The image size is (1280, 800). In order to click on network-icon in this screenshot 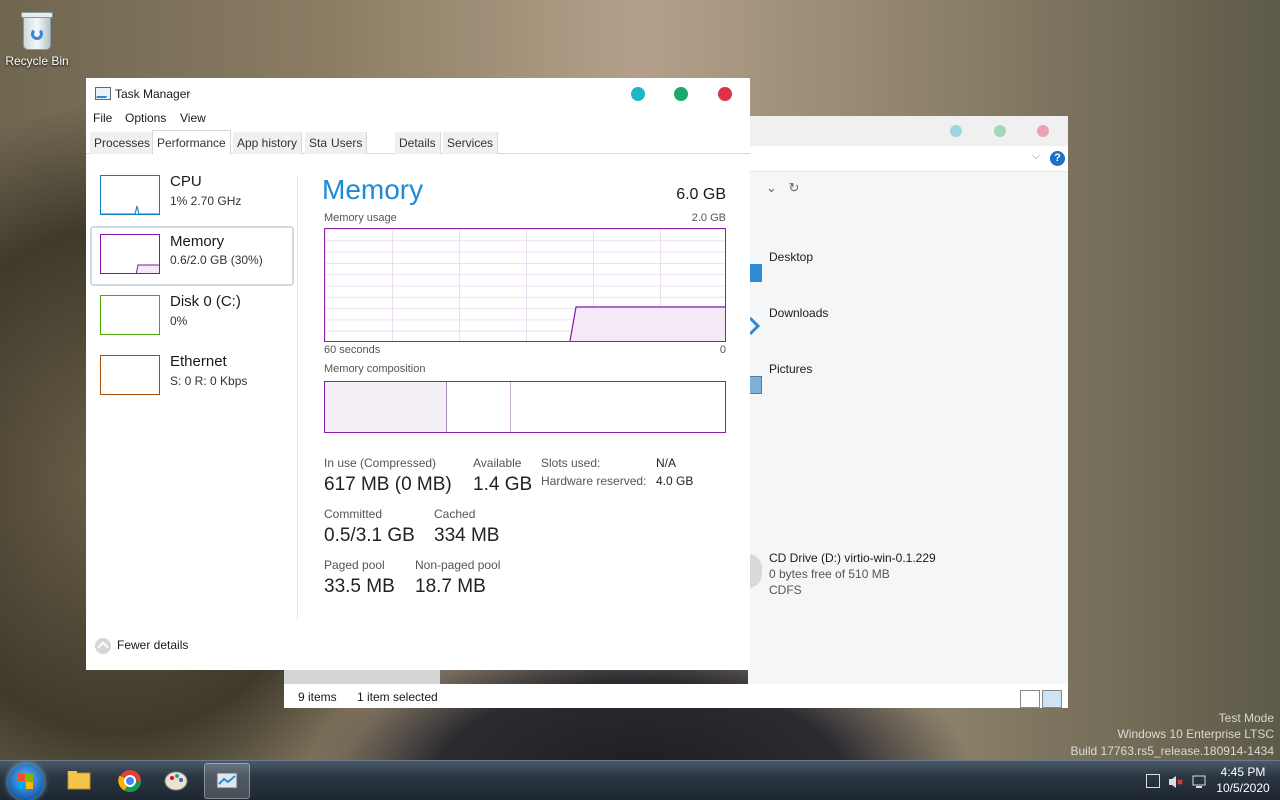, I will do `click(1199, 781)`.